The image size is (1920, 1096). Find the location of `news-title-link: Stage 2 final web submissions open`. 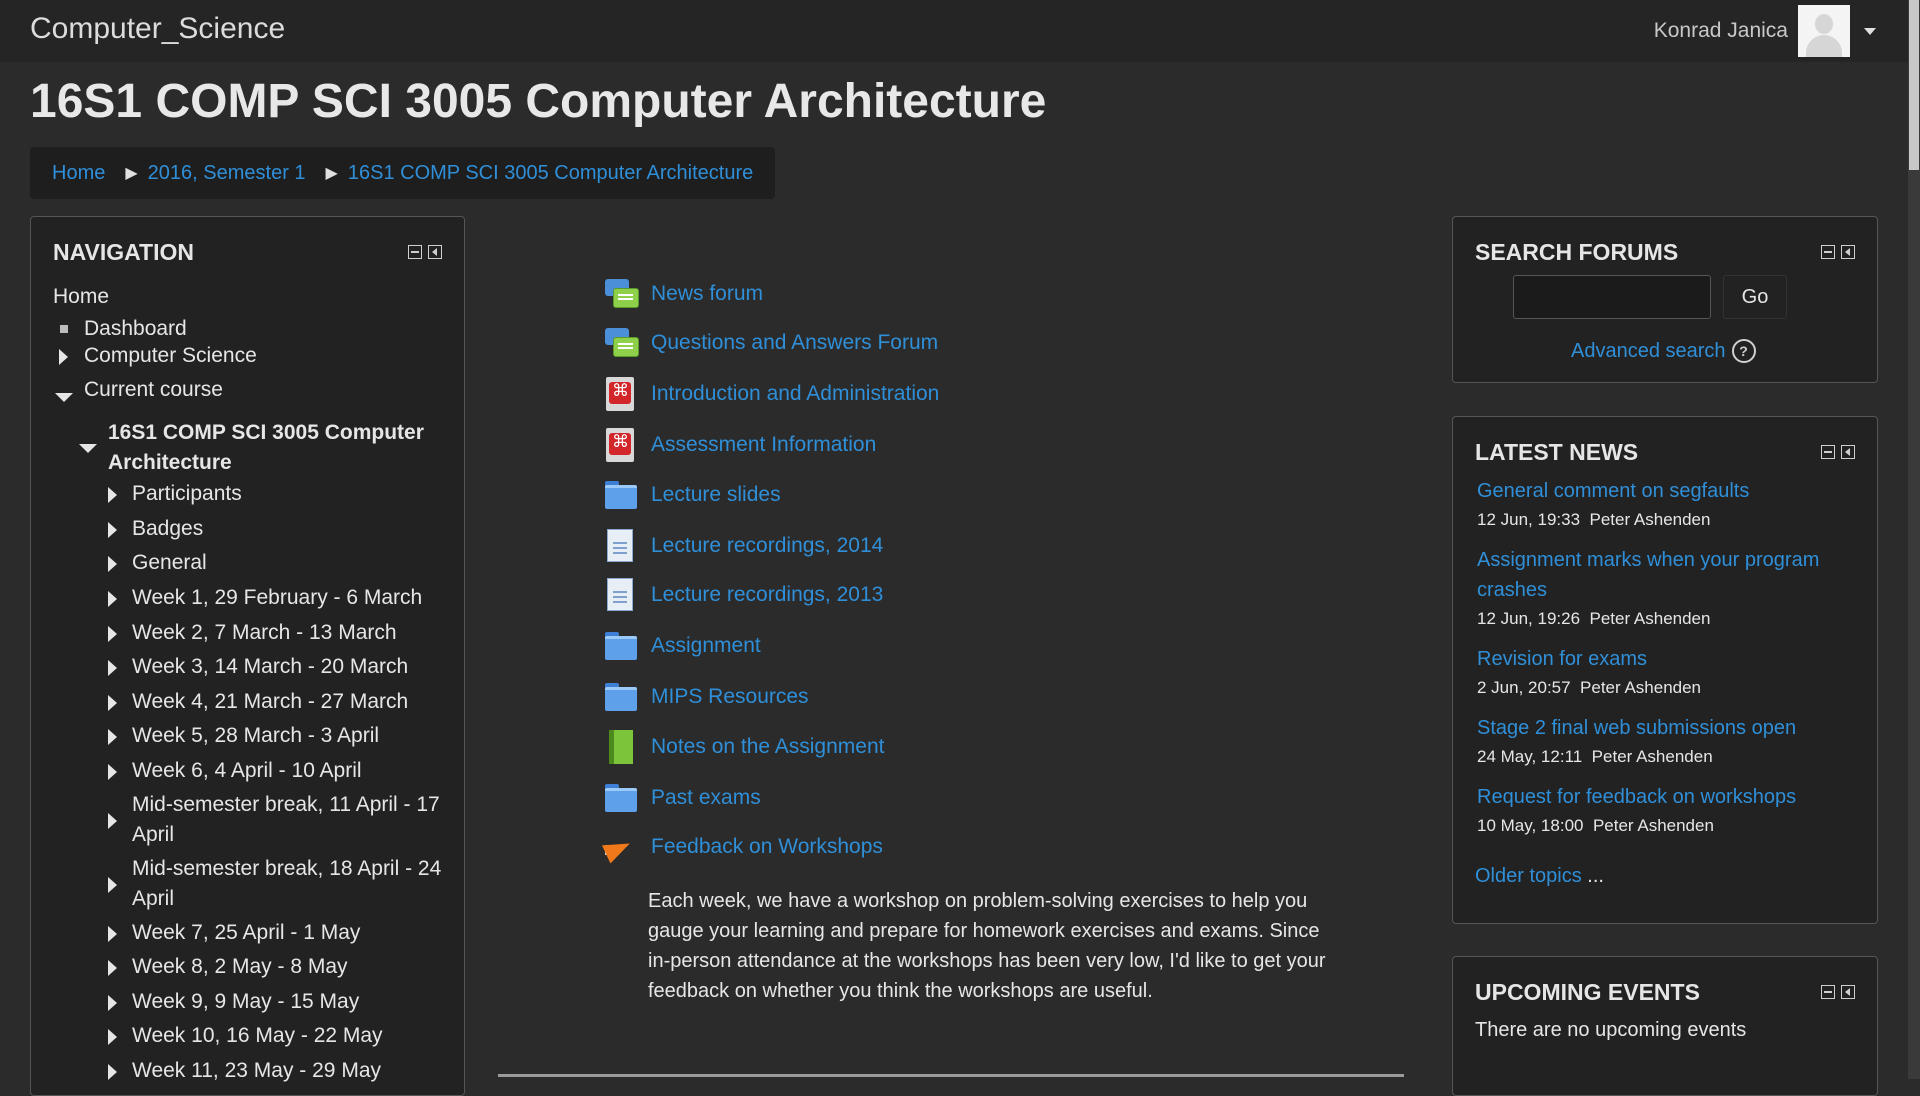

news-title-link: Stage 2 final web submissions open is located at coordinates (1636, 728).